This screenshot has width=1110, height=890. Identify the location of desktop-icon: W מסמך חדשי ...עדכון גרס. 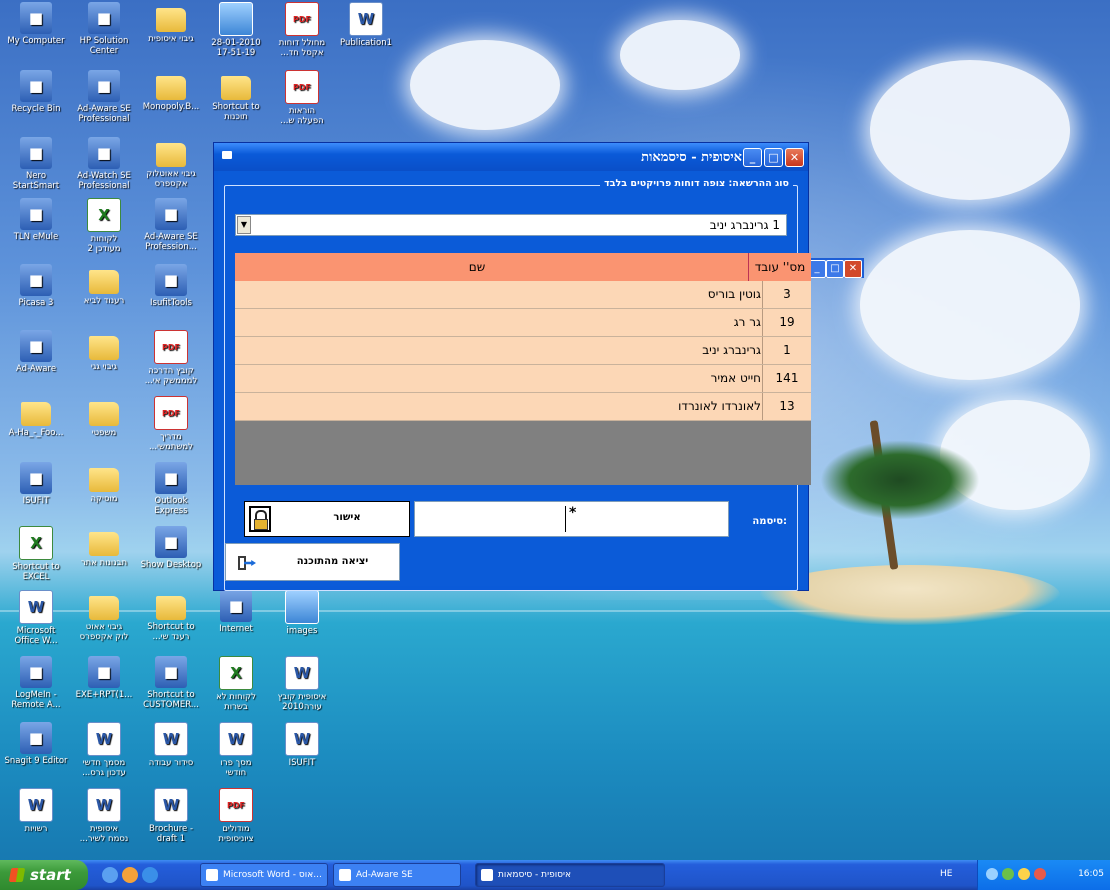
(104, 750).